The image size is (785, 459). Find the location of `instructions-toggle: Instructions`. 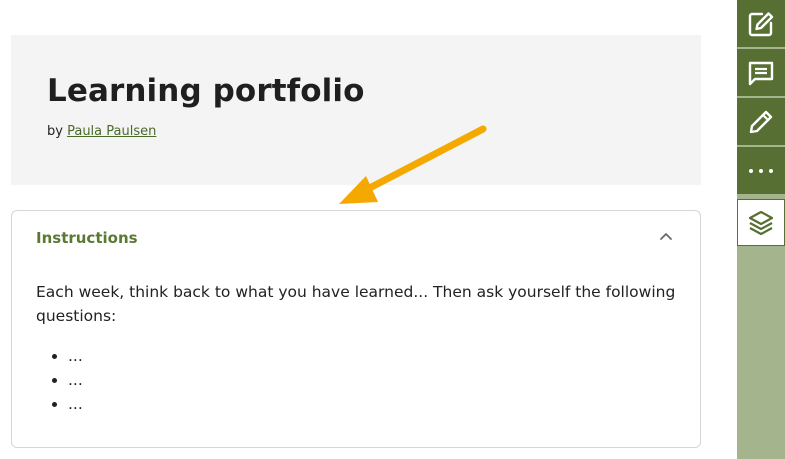

instructions-toggle: Instructions is located at coordinates (356, 238).